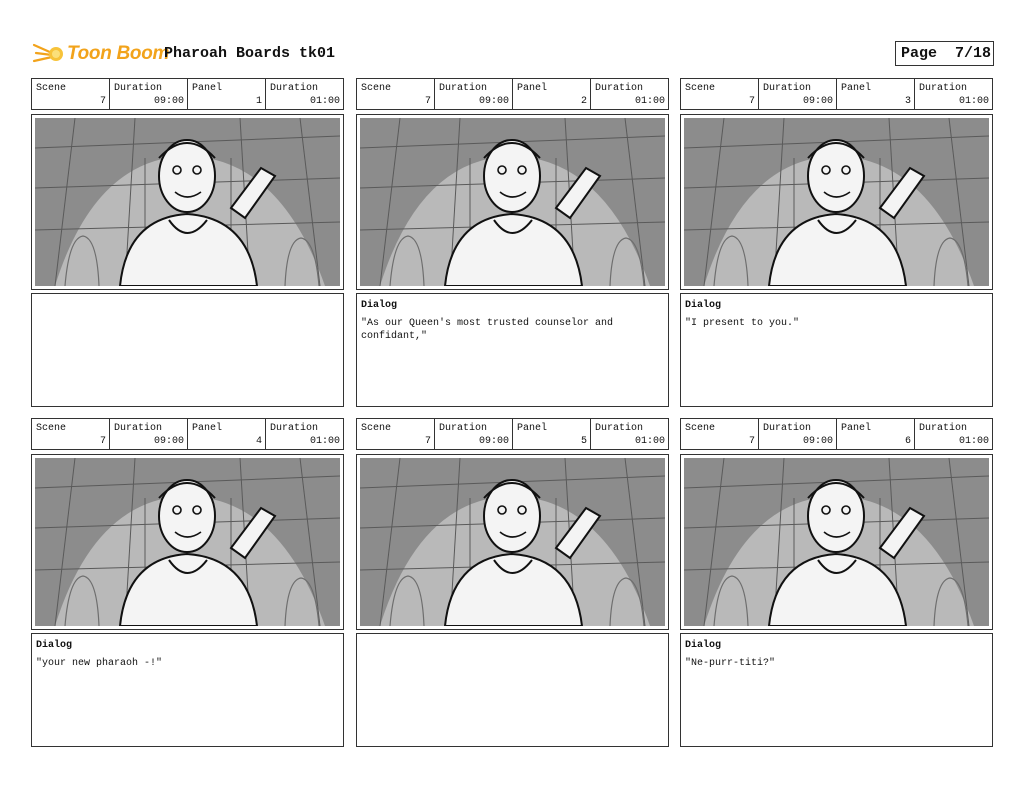  Describe the element at coordinates (876, 94) in the screenshot. I see `panel-cell: Panel 3` at that location.